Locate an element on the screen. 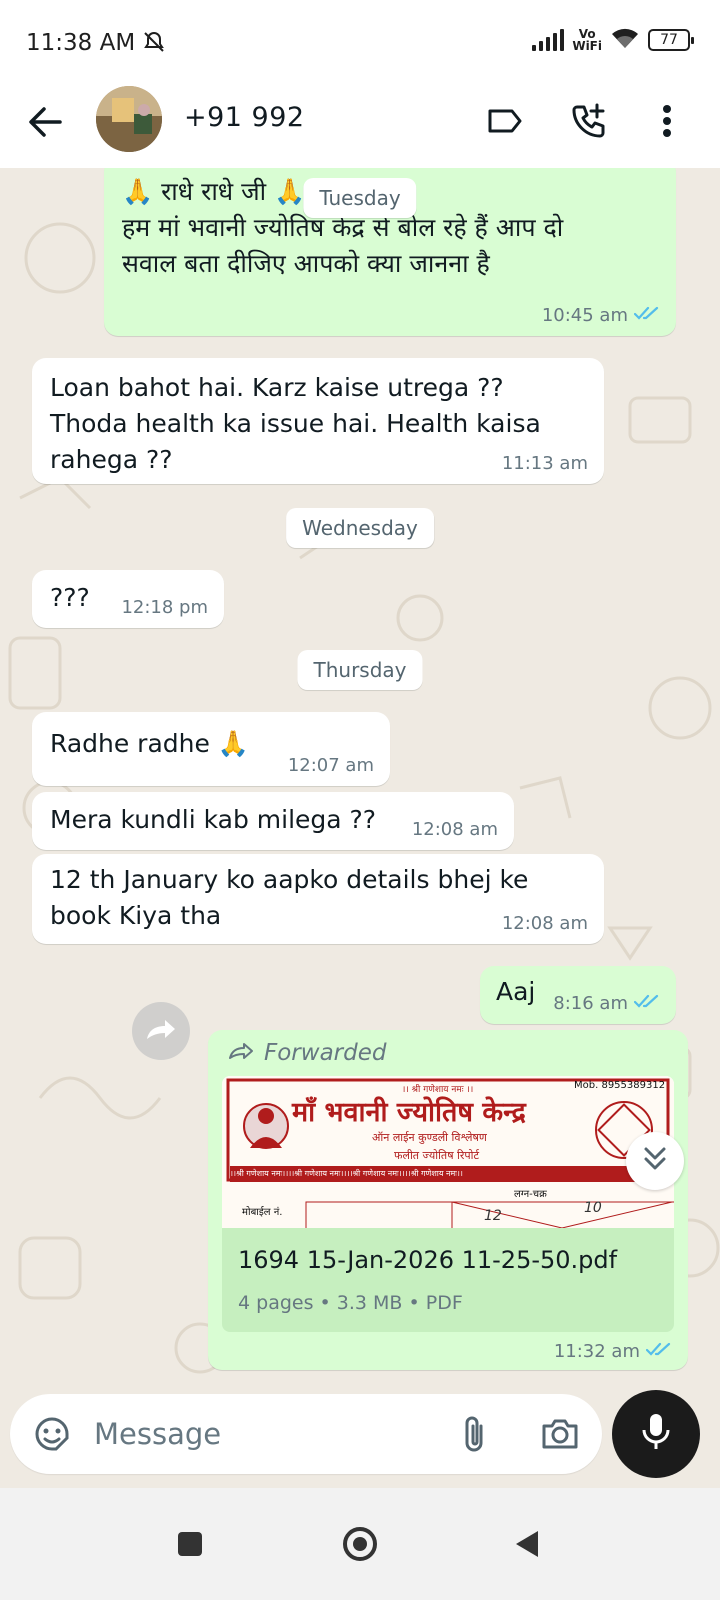 The image size is (720, 1600). doc-mobile-number: Mob. 8955389312 is located at coordinates (620, 1085).